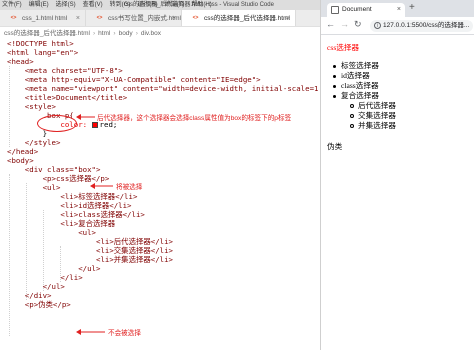 The image size is (474, 350). Describe the element at coordinates (76, 214) in the screenshot. I see `code-line: <li>class选择器</li>` at that location.